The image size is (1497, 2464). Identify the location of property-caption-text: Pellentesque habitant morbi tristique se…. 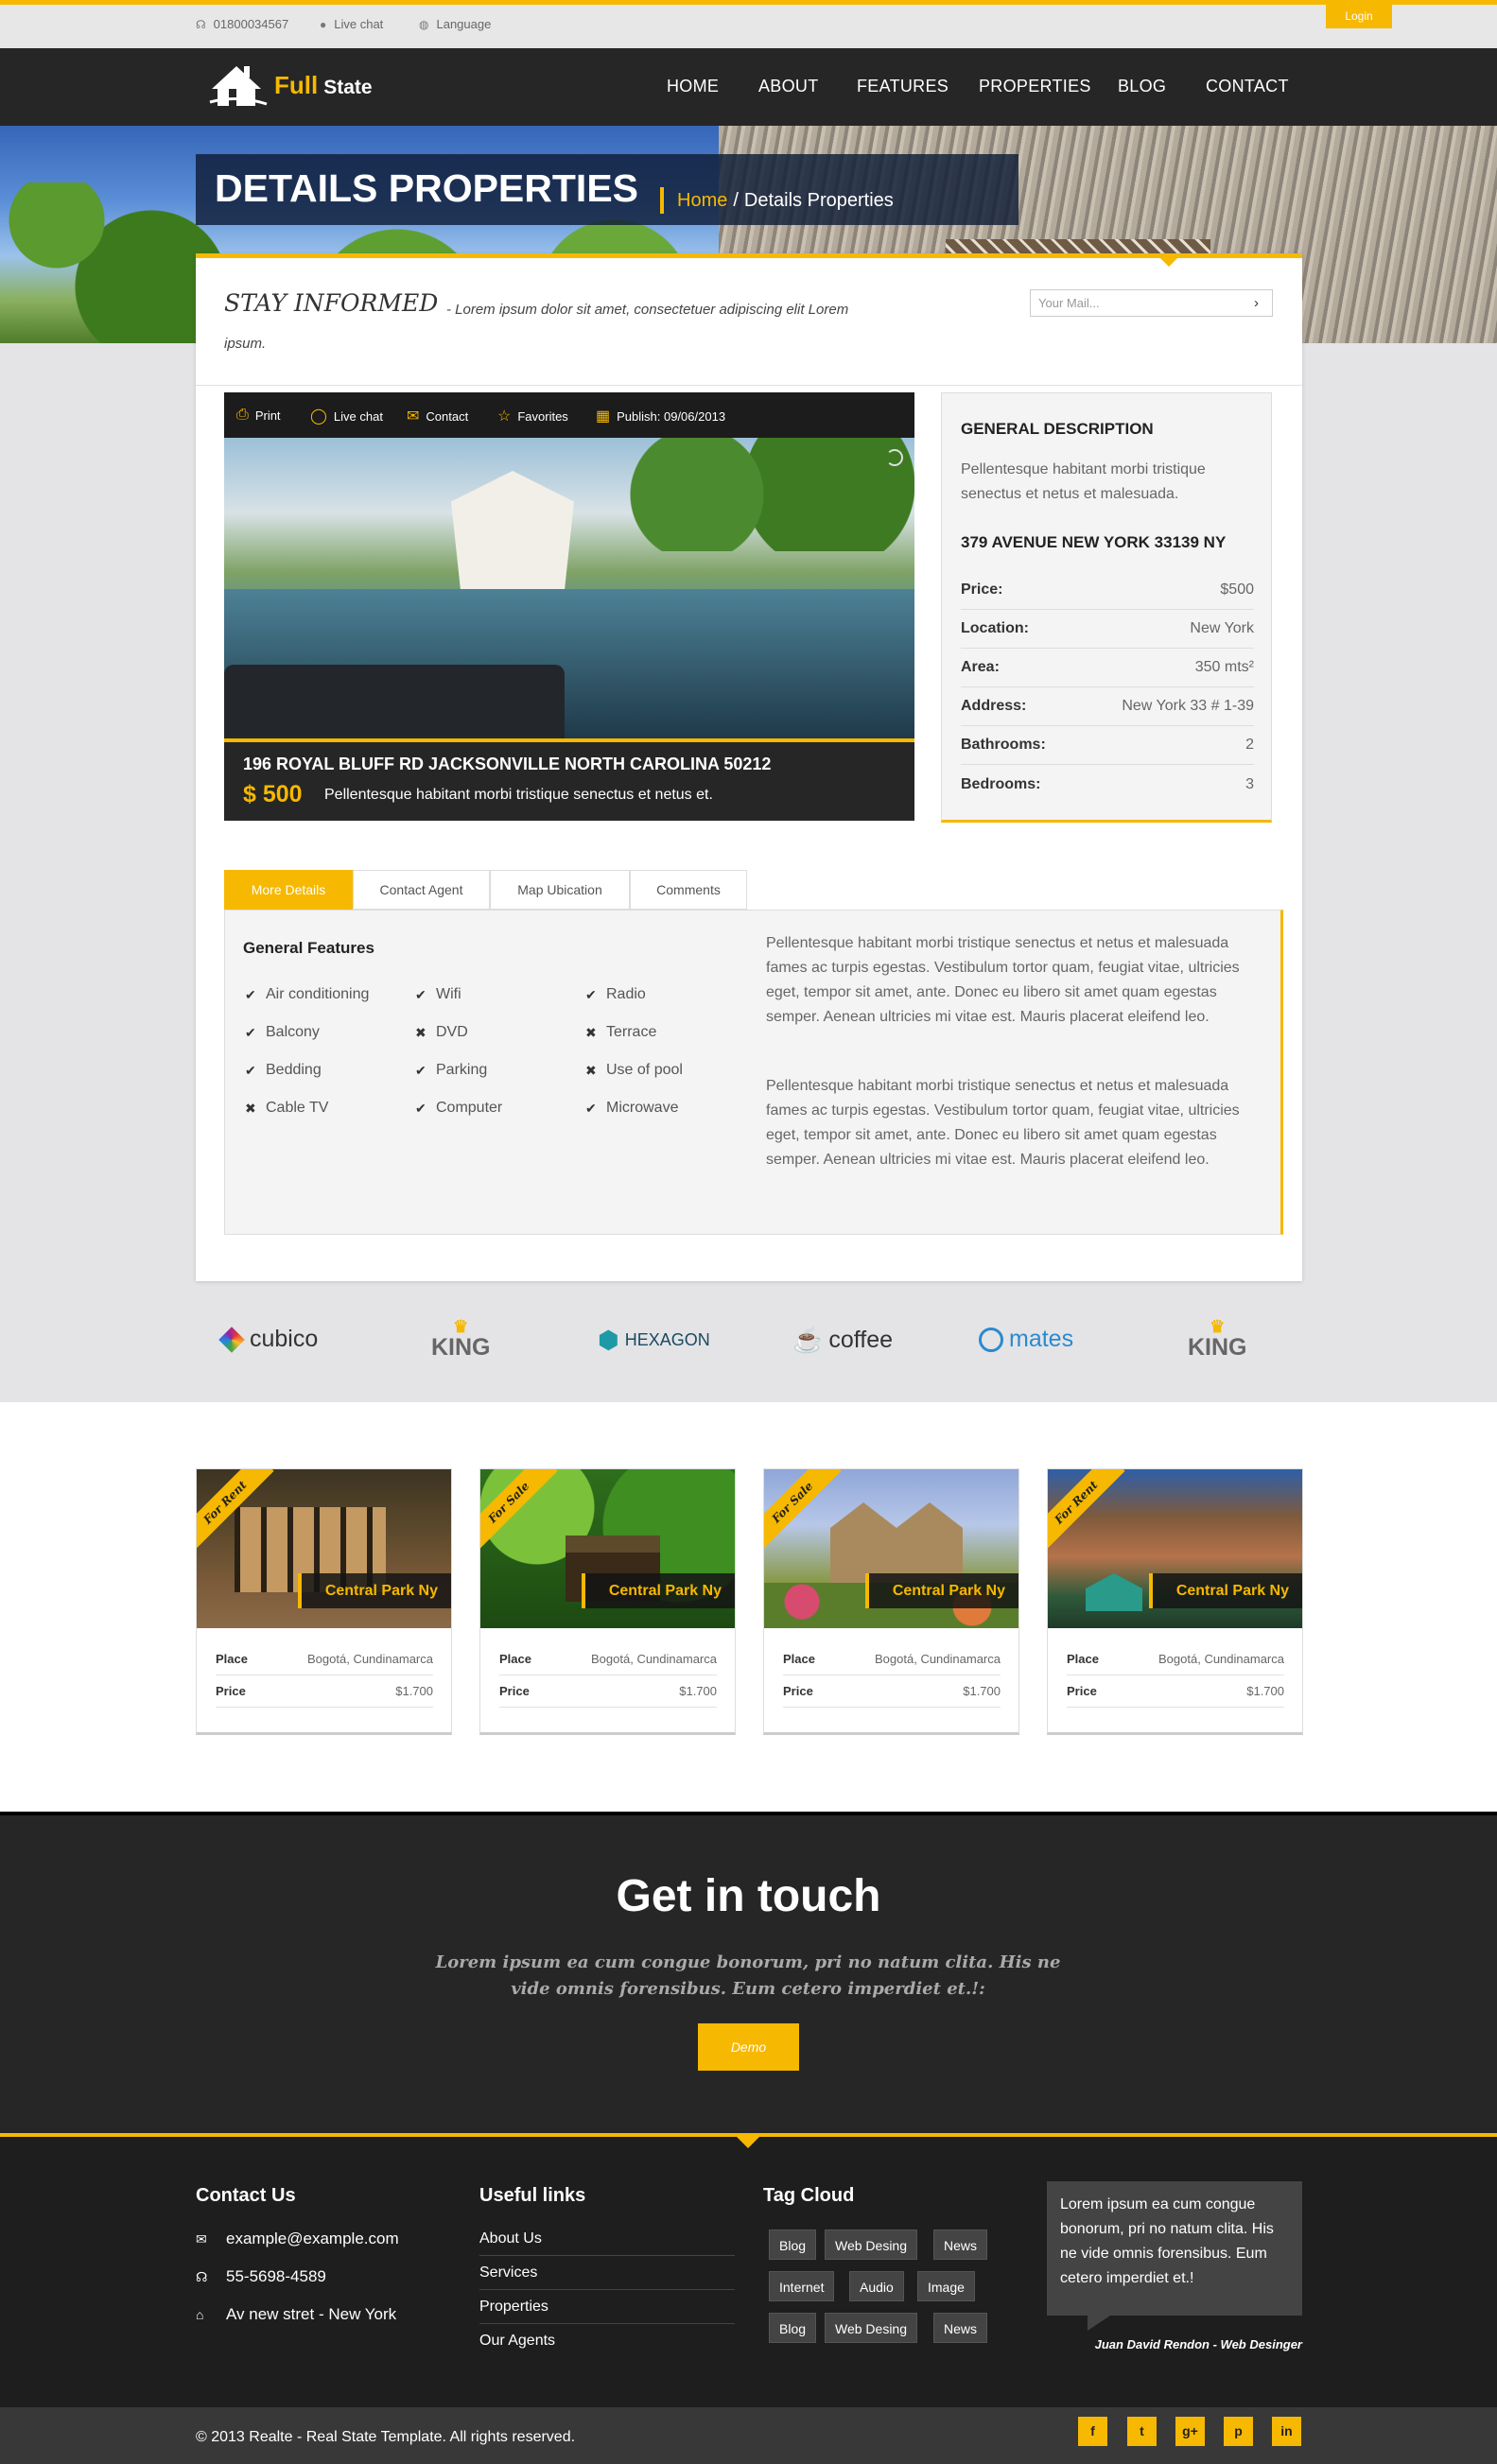
(518, 795).